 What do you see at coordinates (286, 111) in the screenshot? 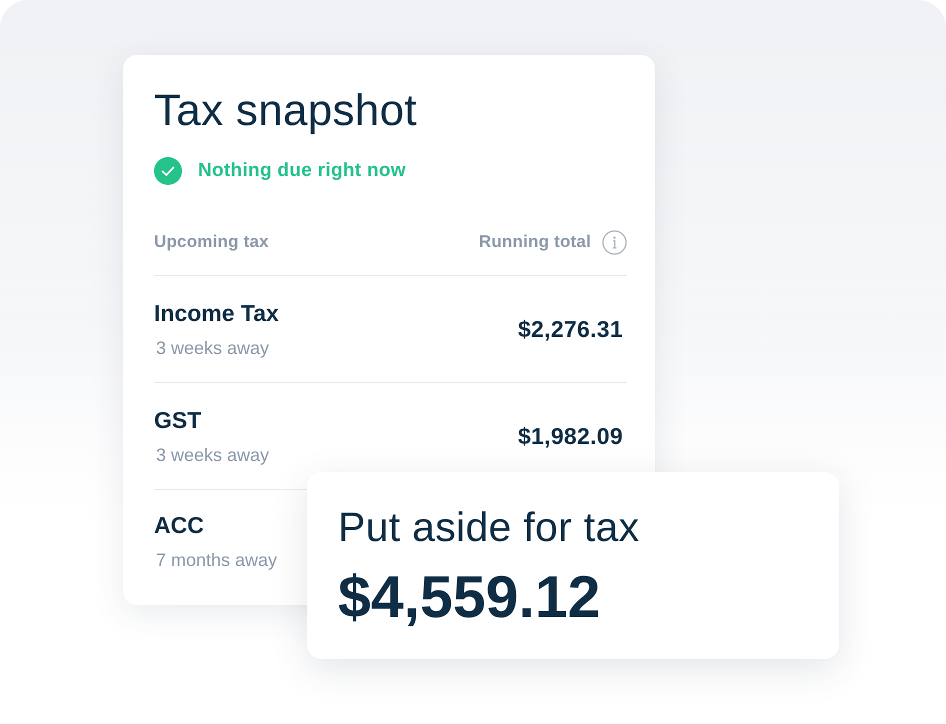
I see `card-title: Tax snapshot` at bounding box center [286, 111].